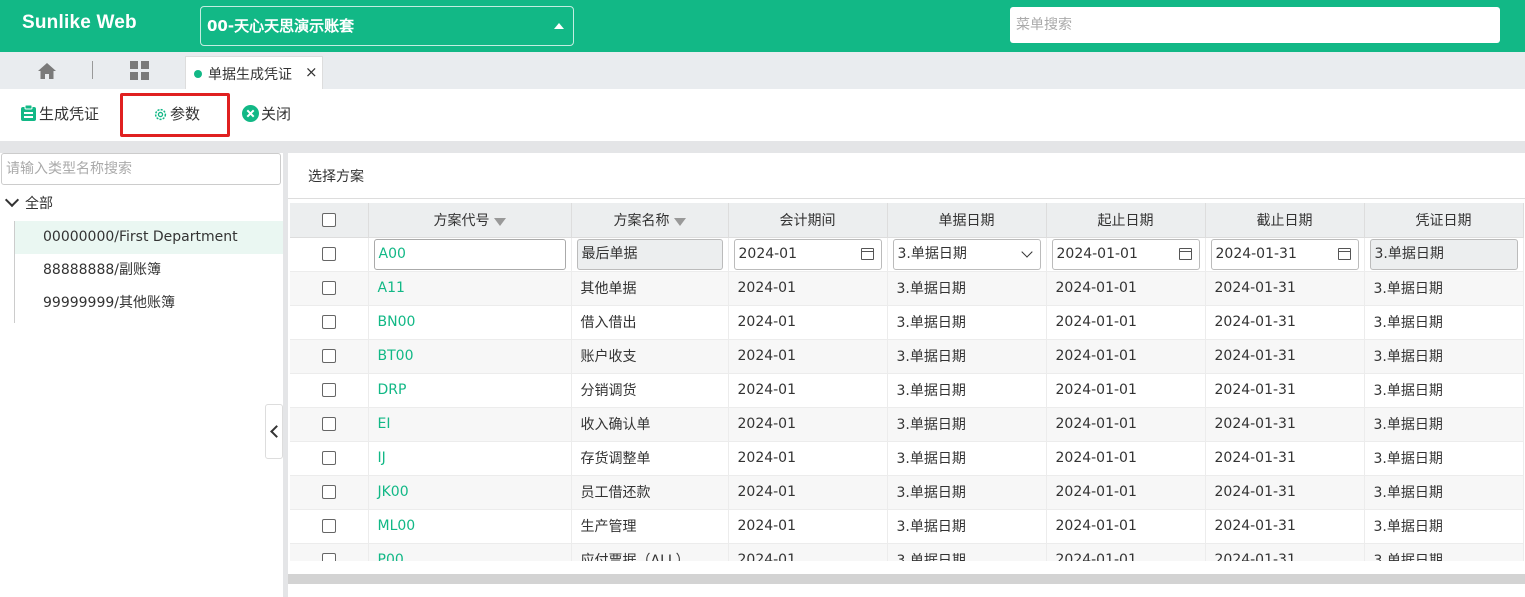 The image size is (1525, 597). What do you see at coordinates (470, 390) in the screenshot?
I see `row-code: DRP` at bounding box center [470, 390].